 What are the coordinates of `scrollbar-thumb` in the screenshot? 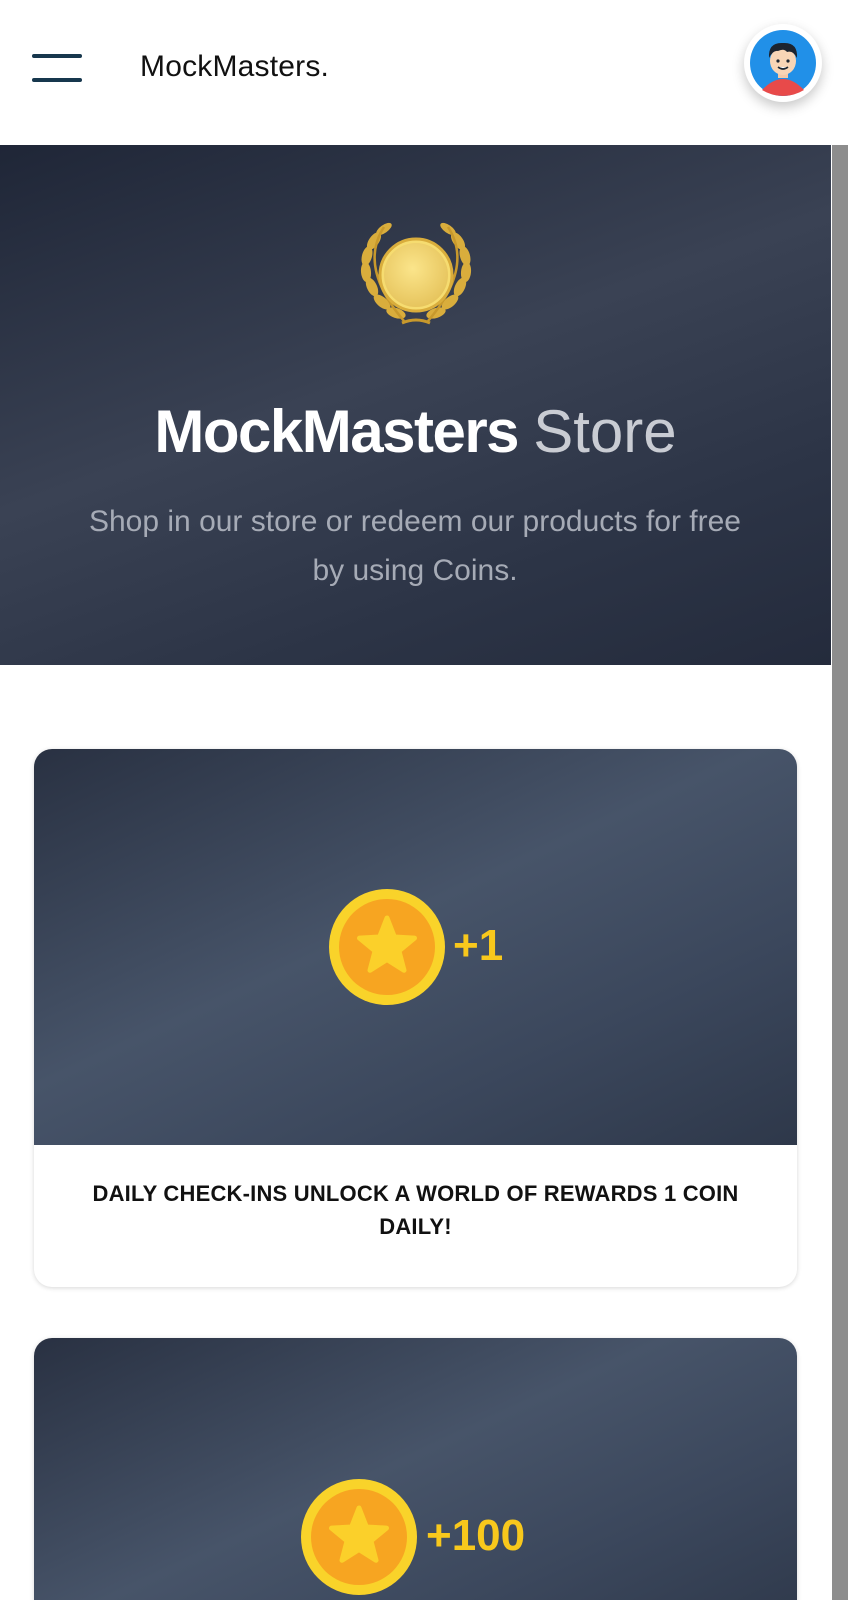 It's located at (840, 872).